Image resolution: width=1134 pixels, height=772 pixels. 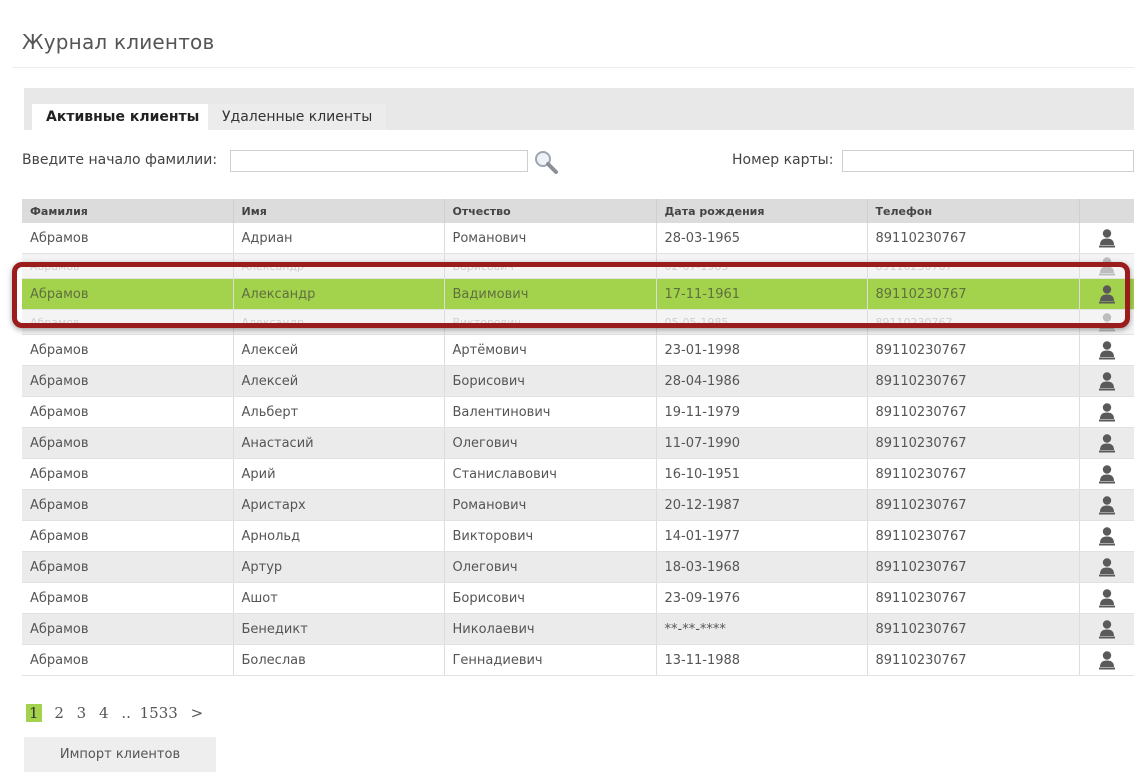 I want to click on cell-birthdate: 28-03-1965, so click(x=762, y=238).